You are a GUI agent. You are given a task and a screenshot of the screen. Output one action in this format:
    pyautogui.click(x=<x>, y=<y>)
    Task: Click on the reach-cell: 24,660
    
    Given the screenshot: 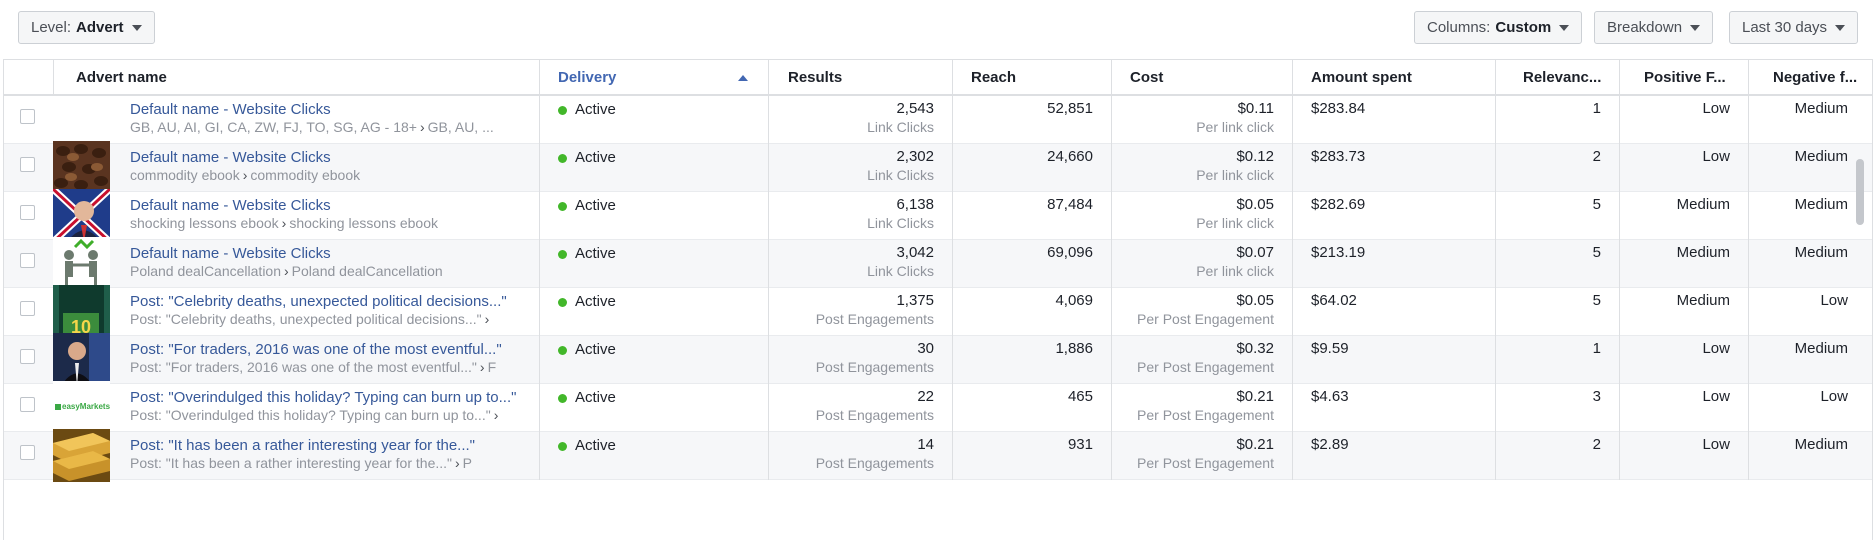 What is the action you would take?
    pyautogui.click(x=1031, y=168)
    